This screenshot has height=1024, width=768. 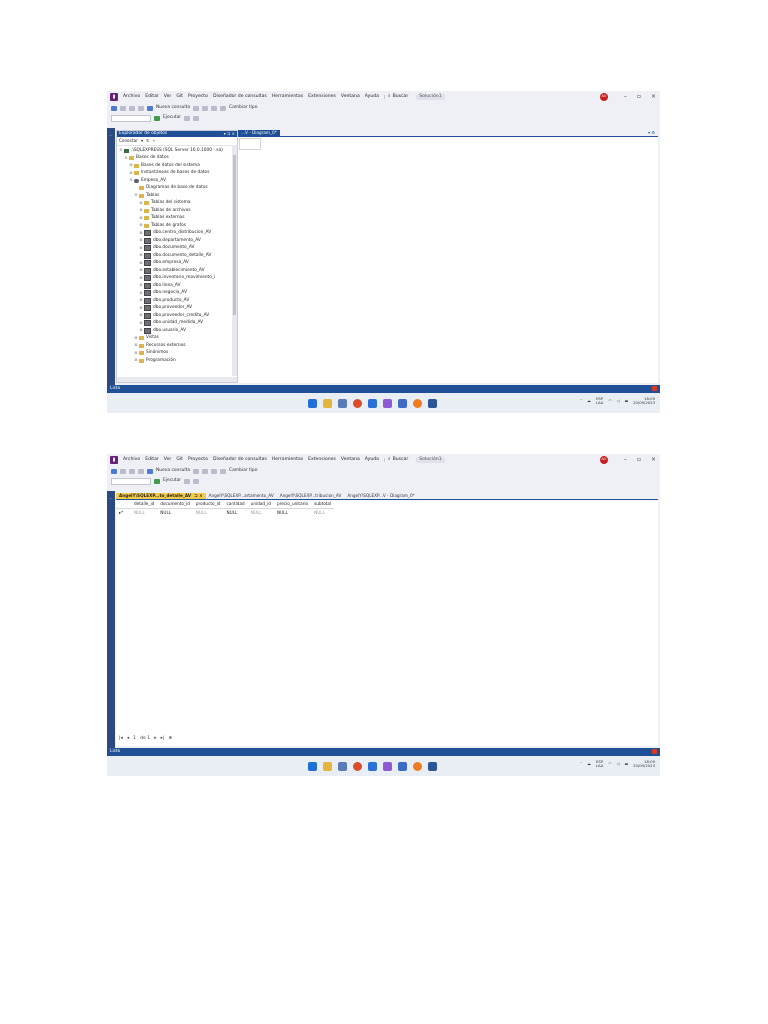 What do you see at coordinates (177, 159) in the screenshot?
I see `tree-node: ⊟ Bases de datos` at bounding box center [177, 159].